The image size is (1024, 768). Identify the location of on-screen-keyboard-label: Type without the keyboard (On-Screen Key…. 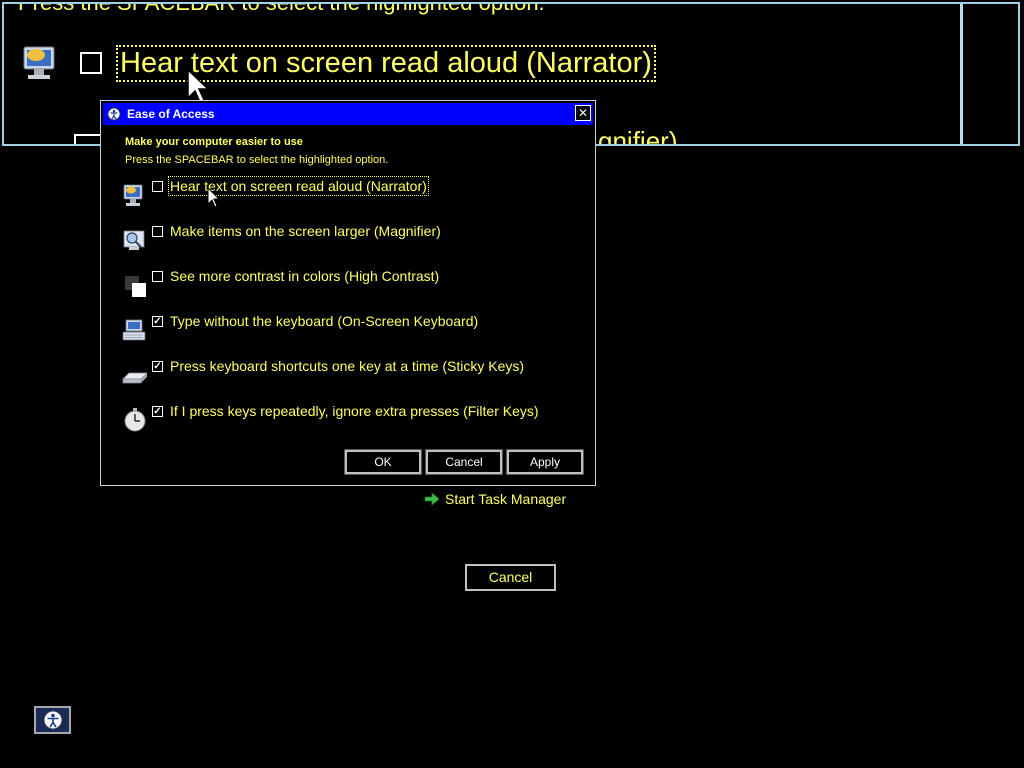
(324, 321).